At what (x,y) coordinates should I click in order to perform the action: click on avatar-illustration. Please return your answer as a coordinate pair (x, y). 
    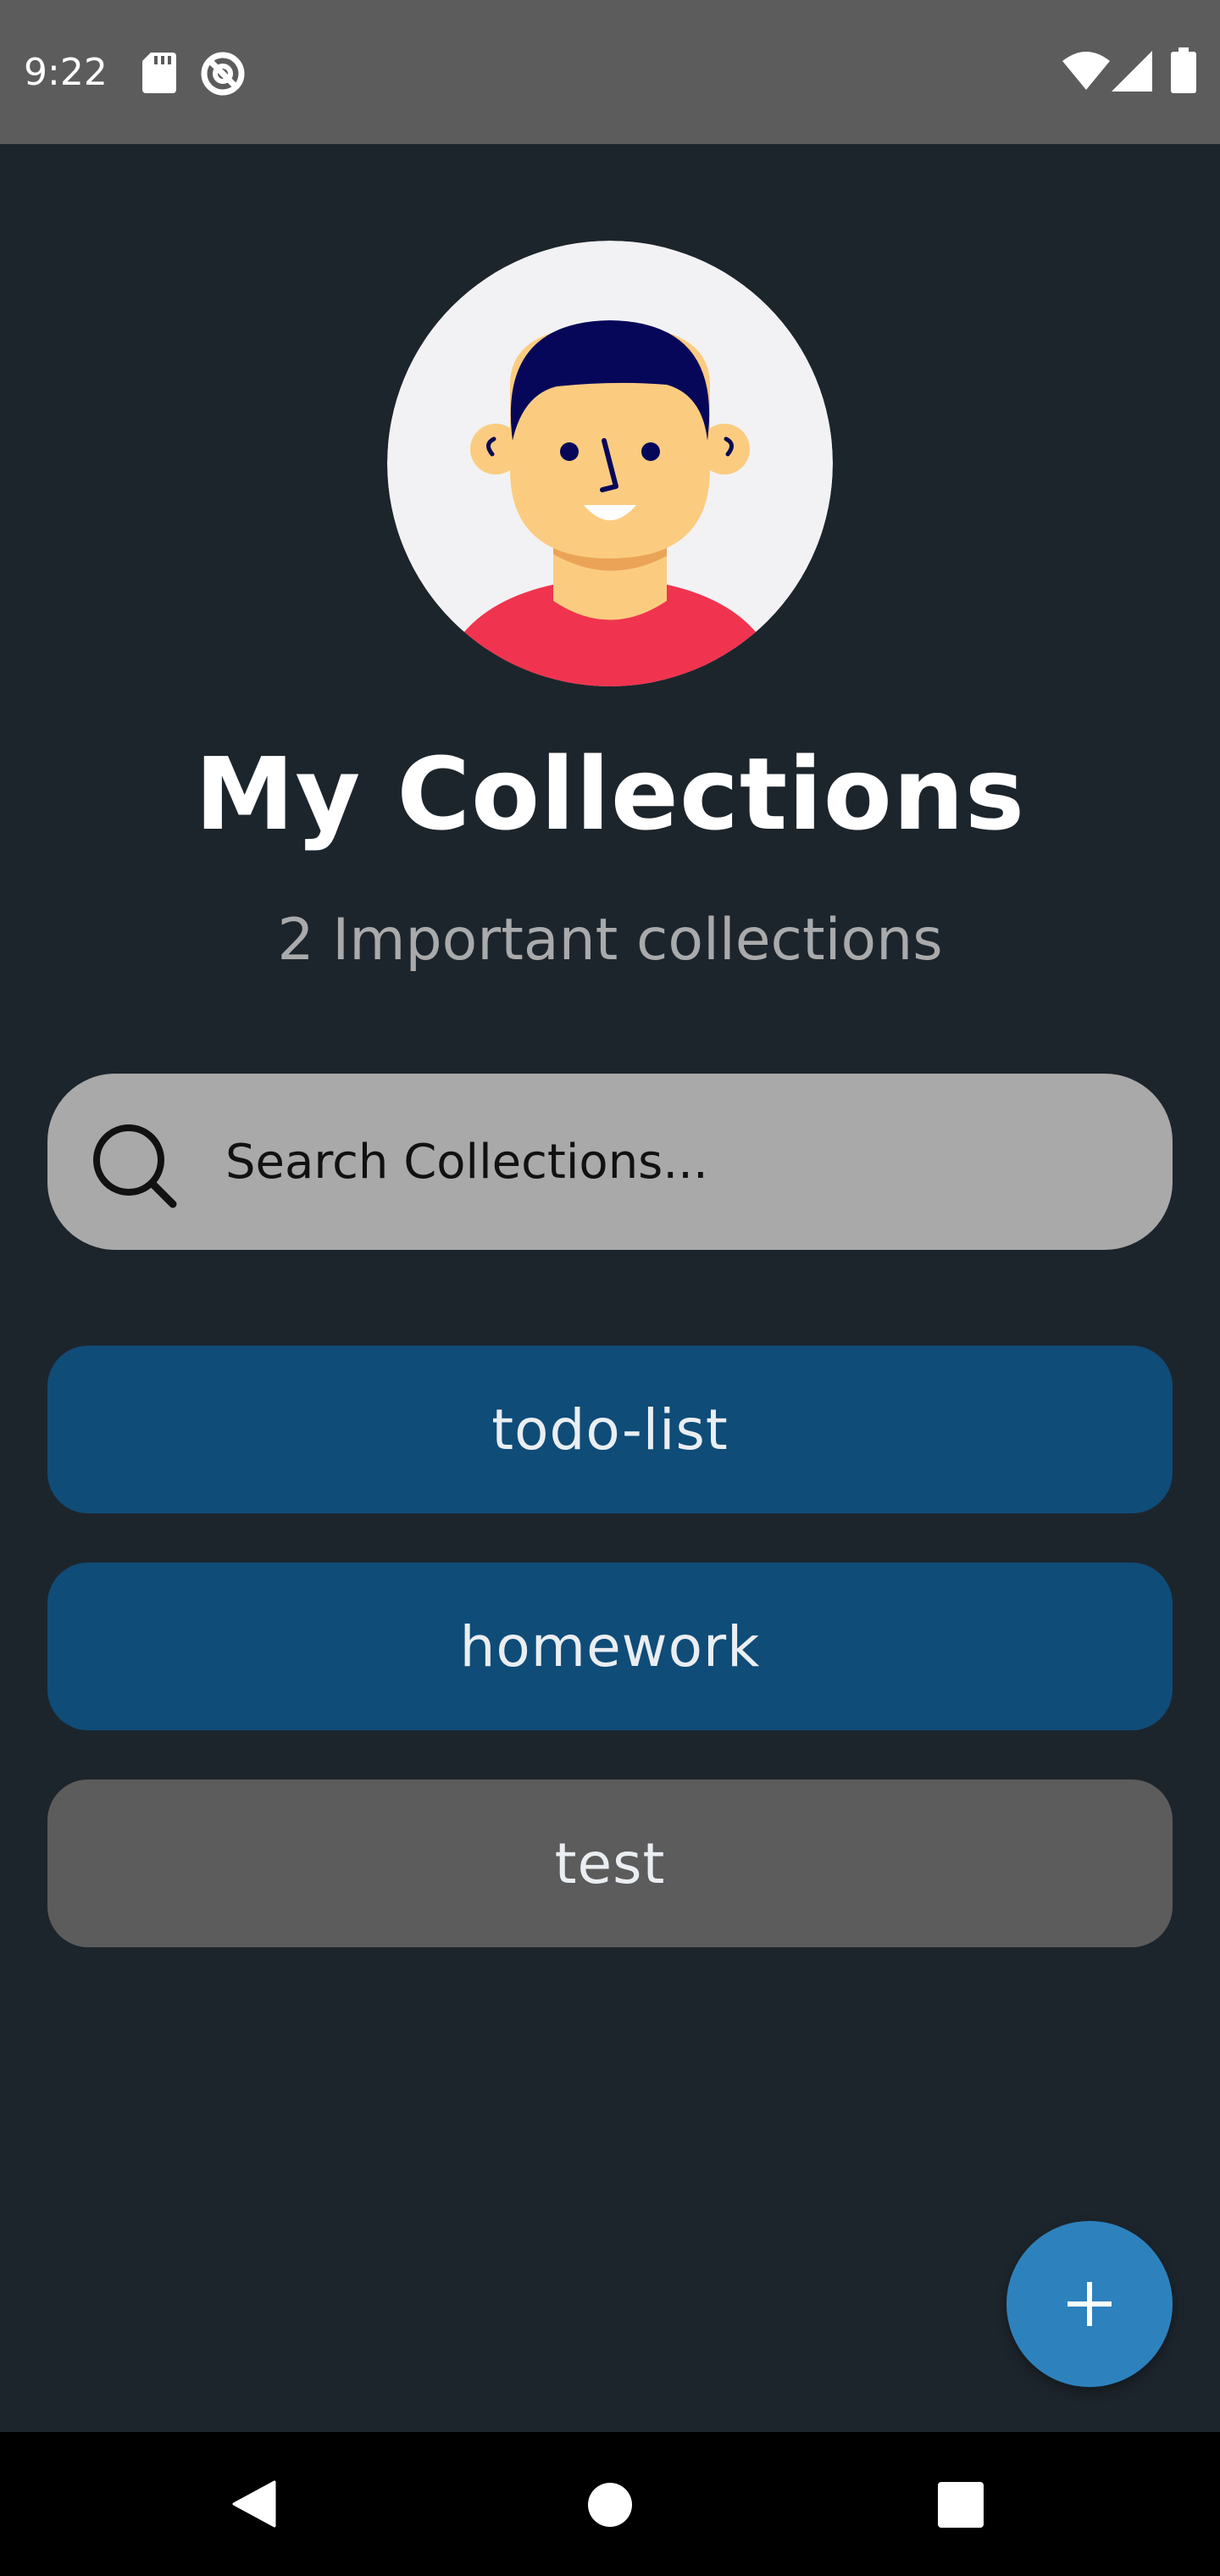
    Looking at the image, I should click on (610, 463).